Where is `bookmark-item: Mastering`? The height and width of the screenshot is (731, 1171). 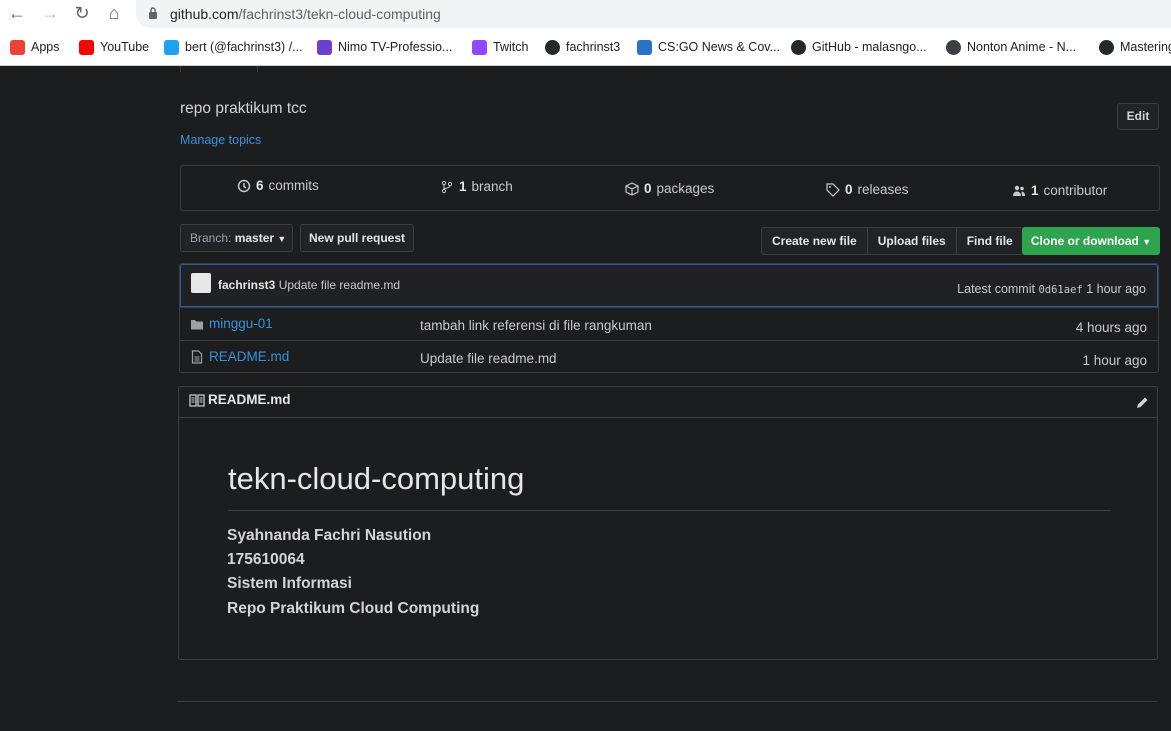
bookmark-item: Mastering is located at coordinates (1135, 47).